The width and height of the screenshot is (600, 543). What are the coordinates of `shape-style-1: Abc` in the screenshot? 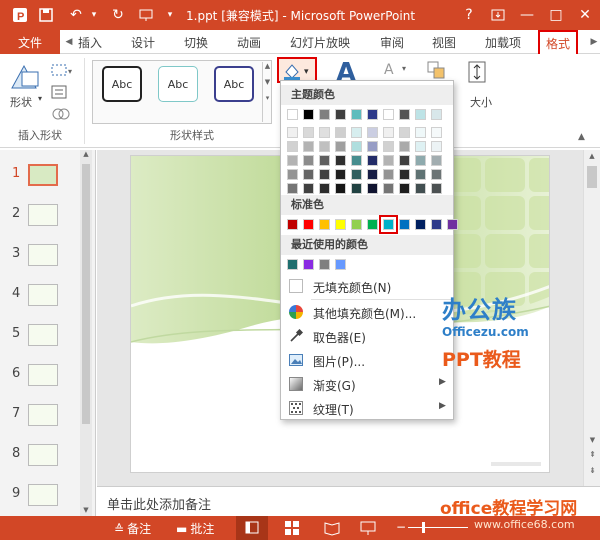 It's located at (122, 84).